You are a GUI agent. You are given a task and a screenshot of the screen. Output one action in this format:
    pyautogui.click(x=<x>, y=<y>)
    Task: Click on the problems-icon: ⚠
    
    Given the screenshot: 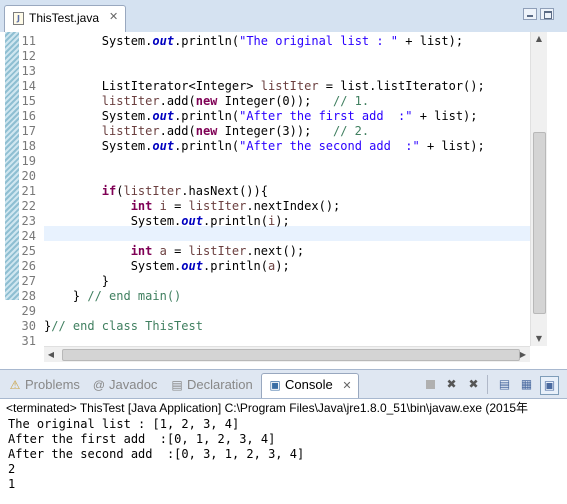 What is the action you would take?
    pyautogui.click(x=15, y=385)
    